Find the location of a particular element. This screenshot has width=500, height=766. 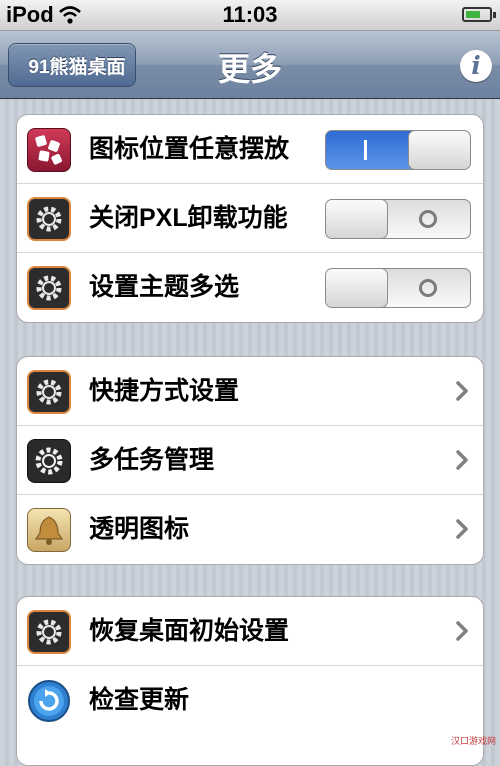

row-label: 图标位置任意摆放 is located at coordinates (189, 149).